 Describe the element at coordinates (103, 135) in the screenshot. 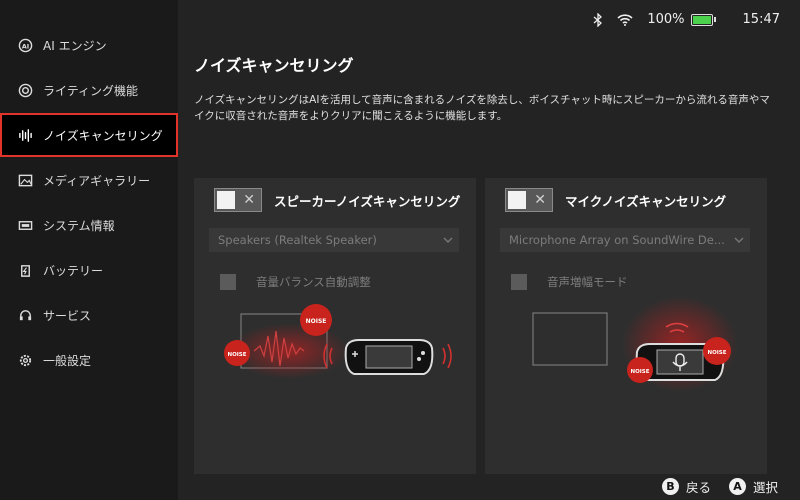

I see `sidebar-item-label: ノイズキャンセリング` at that location.